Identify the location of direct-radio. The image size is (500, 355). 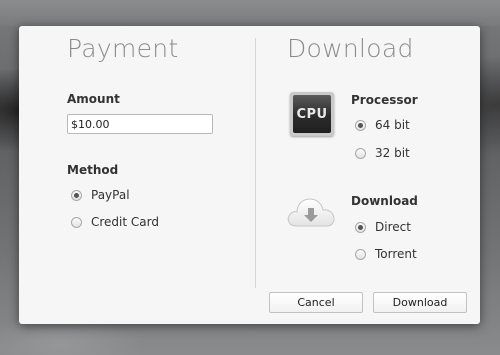
(360, 227).